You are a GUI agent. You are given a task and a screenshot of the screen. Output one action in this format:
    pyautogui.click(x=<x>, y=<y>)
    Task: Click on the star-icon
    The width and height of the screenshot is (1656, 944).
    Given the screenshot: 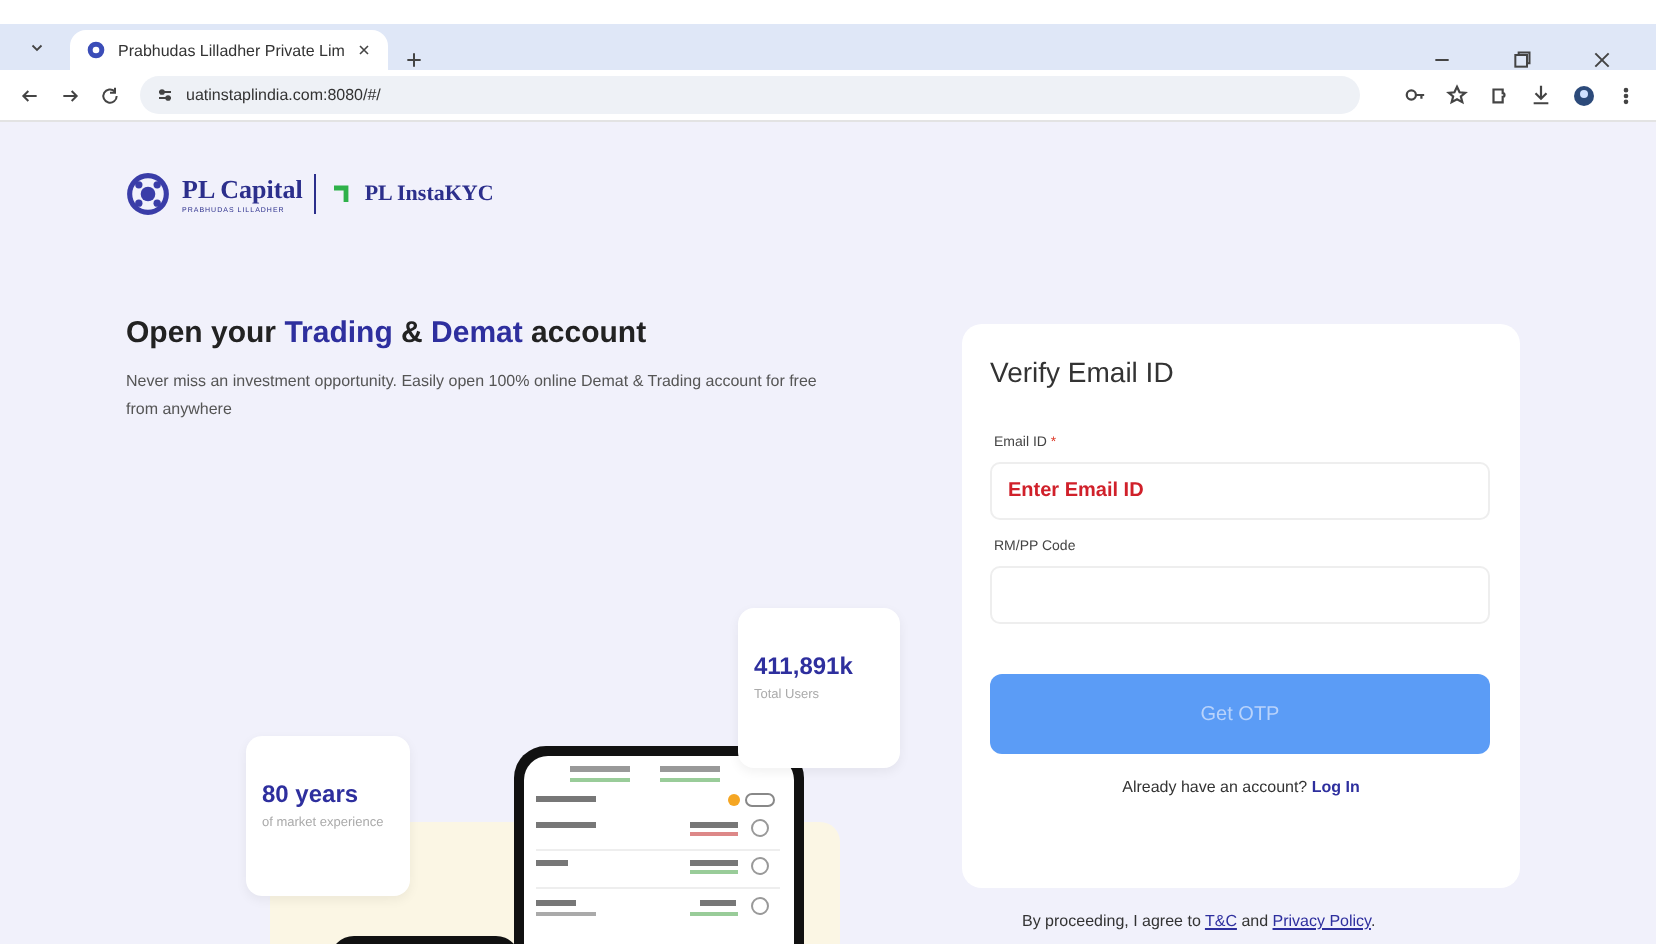 What is the action you would take?
    pyautogui.click(x=1457, y=95)
    